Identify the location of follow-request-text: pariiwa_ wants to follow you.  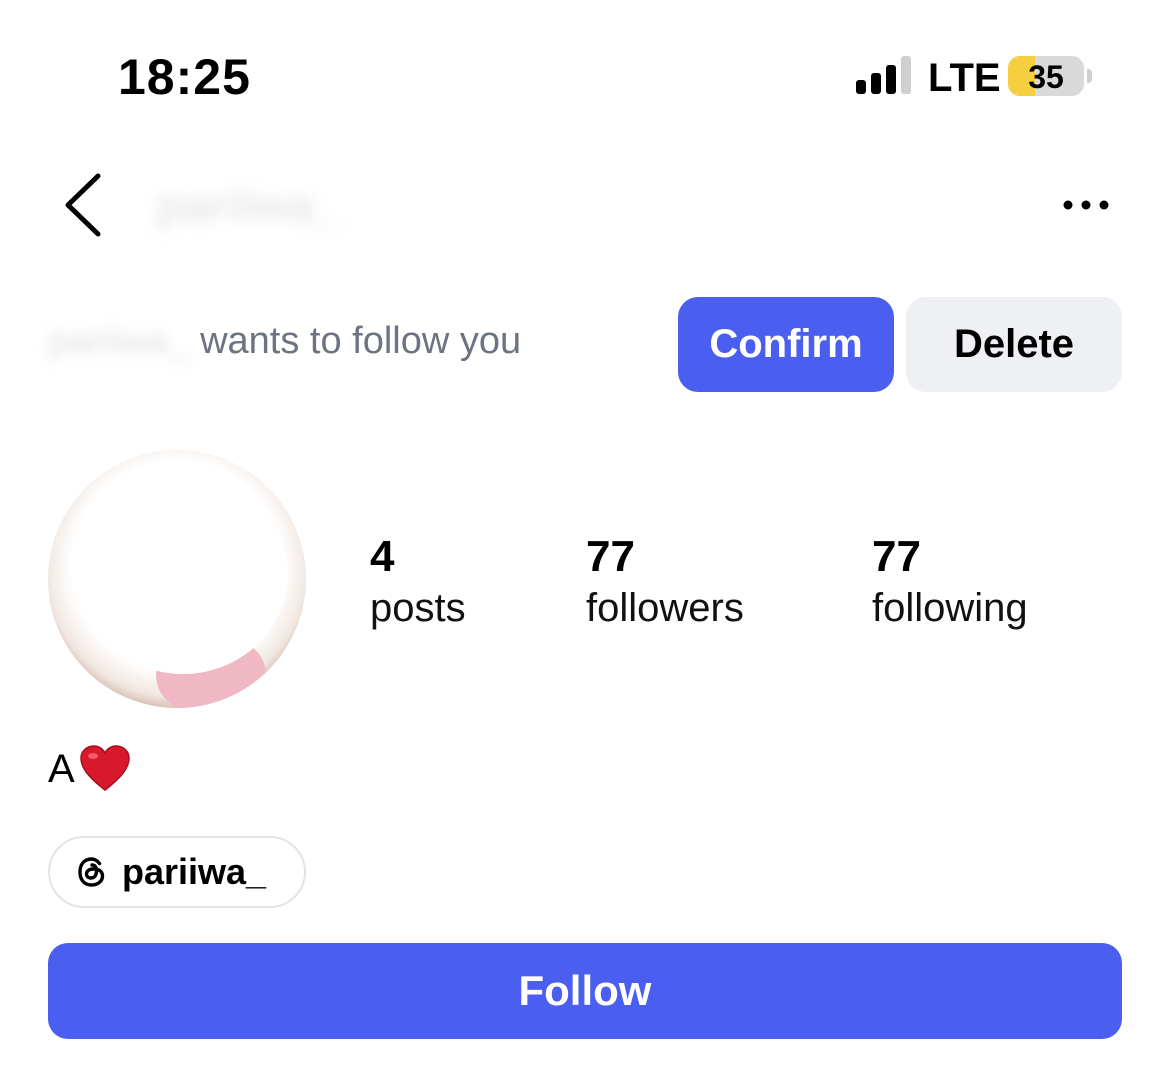
(284, 341).